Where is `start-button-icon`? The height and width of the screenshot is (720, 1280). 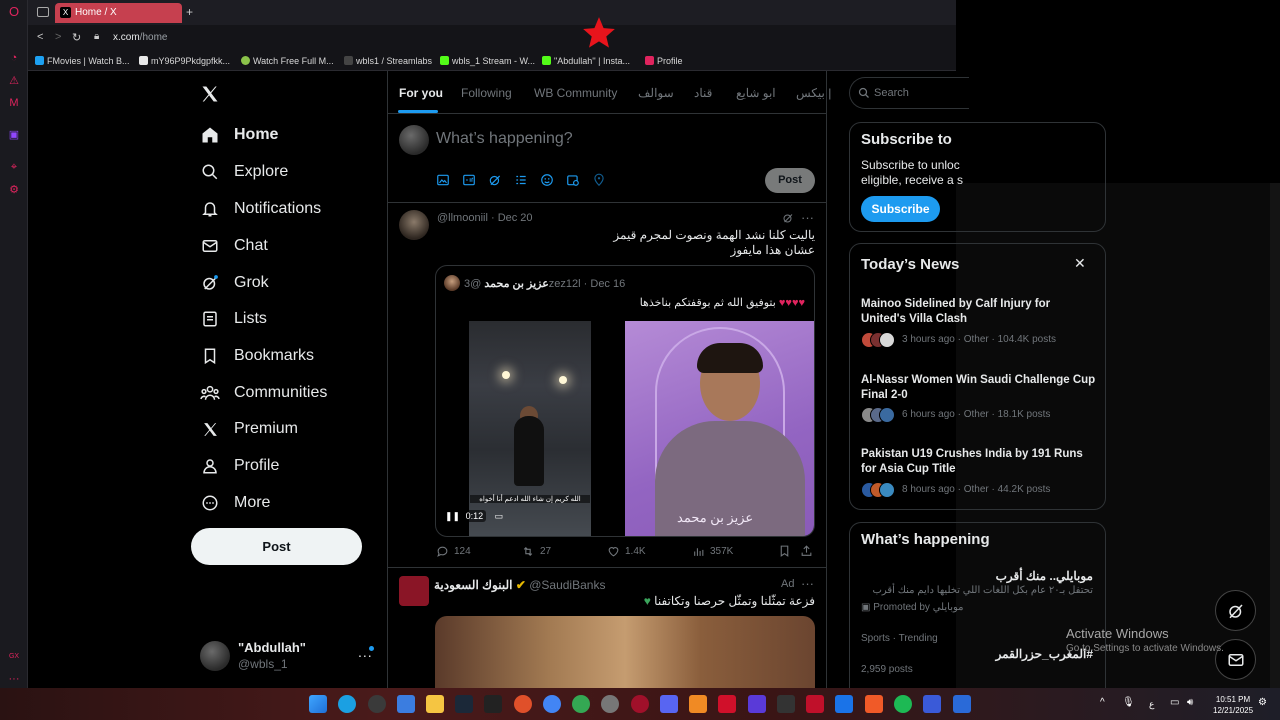
start-button-icon is located at coordinates (318, 704).